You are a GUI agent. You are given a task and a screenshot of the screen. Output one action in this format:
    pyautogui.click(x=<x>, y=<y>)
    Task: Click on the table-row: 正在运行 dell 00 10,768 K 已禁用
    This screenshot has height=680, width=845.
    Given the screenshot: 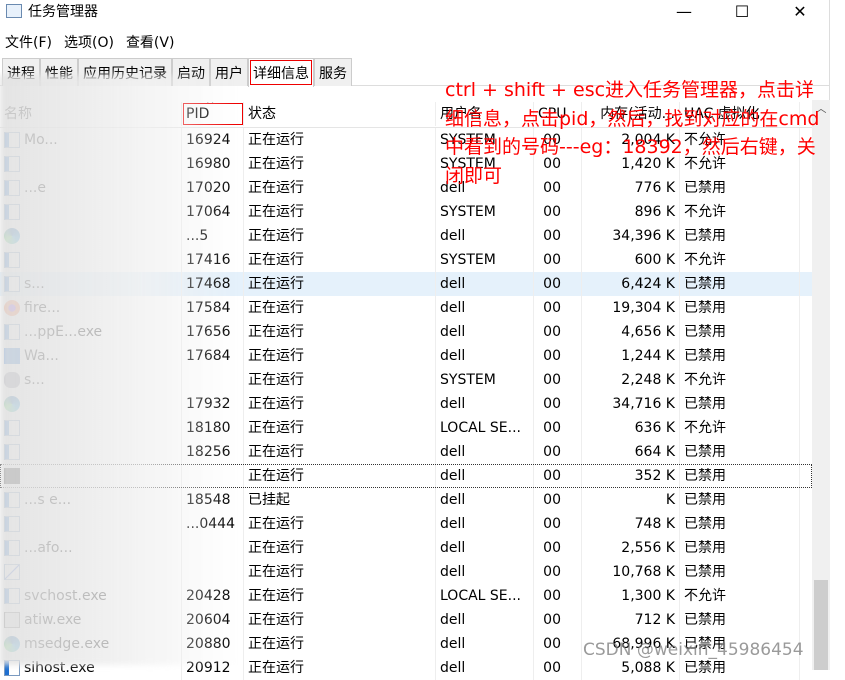 What is the action you would take?
    pyautogui.click(x=406, y=572)
    